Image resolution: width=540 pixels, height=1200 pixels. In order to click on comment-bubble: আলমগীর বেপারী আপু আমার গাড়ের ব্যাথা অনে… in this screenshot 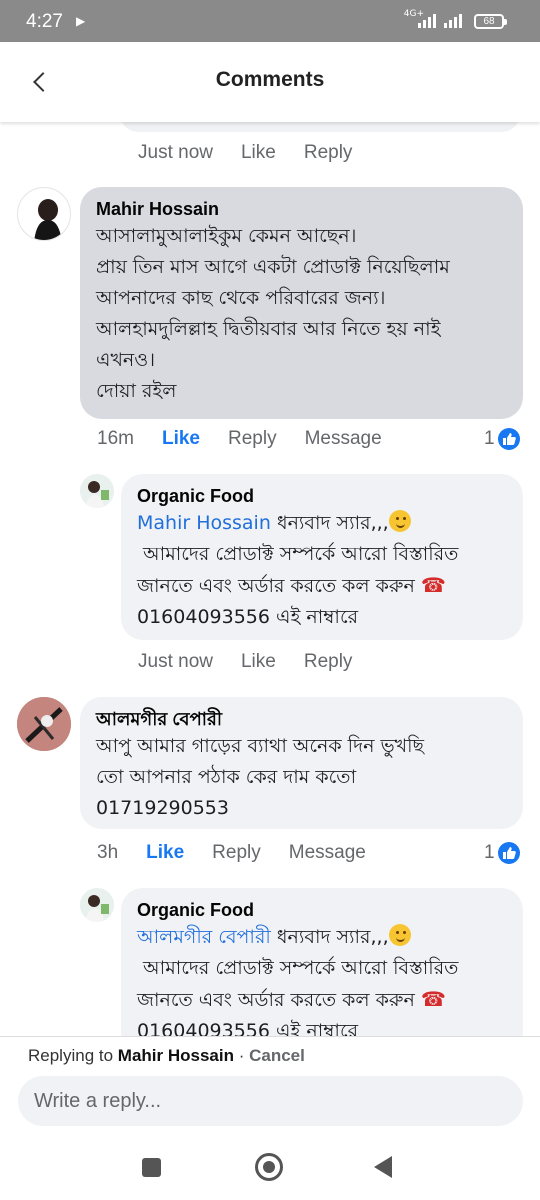, I will do `click(301, 763)`.